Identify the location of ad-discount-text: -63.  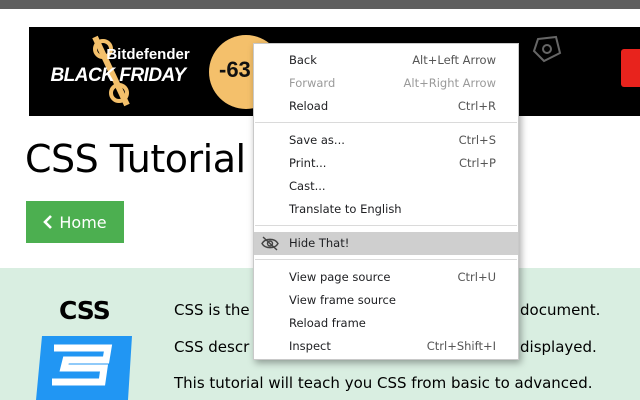
(235, 69).